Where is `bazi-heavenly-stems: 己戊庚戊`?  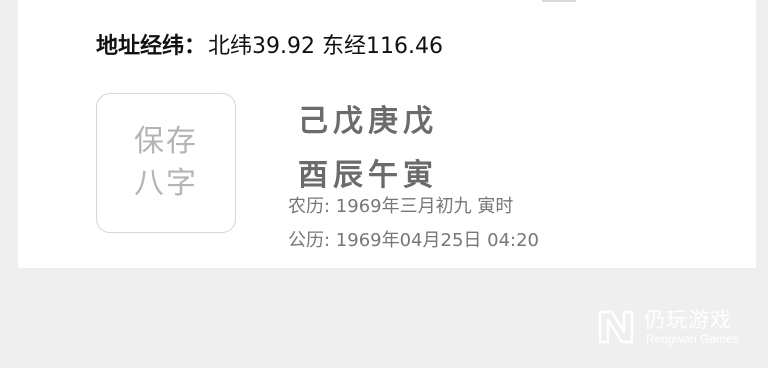 bazi-heavenly-stems: 己戊庚戊 is located at coordinates (368, 121).